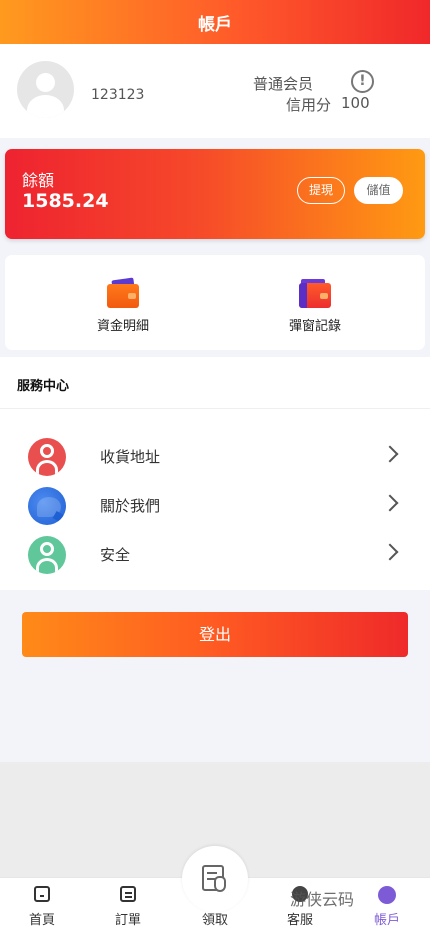 The image size is (430, 932). What do you see at coordinates (130, 457) in the screenshot?
I see `list-item-label: 收貨地址` at bounding box center [130, 457].